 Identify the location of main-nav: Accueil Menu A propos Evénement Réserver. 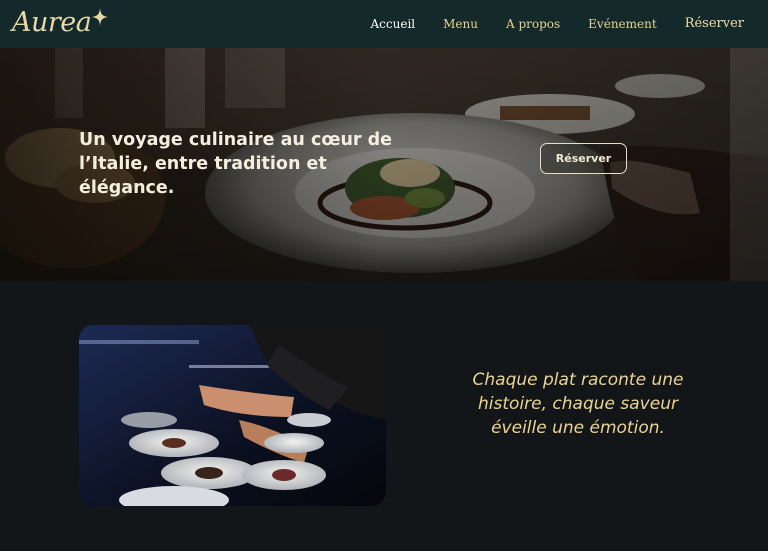
(544, 24).